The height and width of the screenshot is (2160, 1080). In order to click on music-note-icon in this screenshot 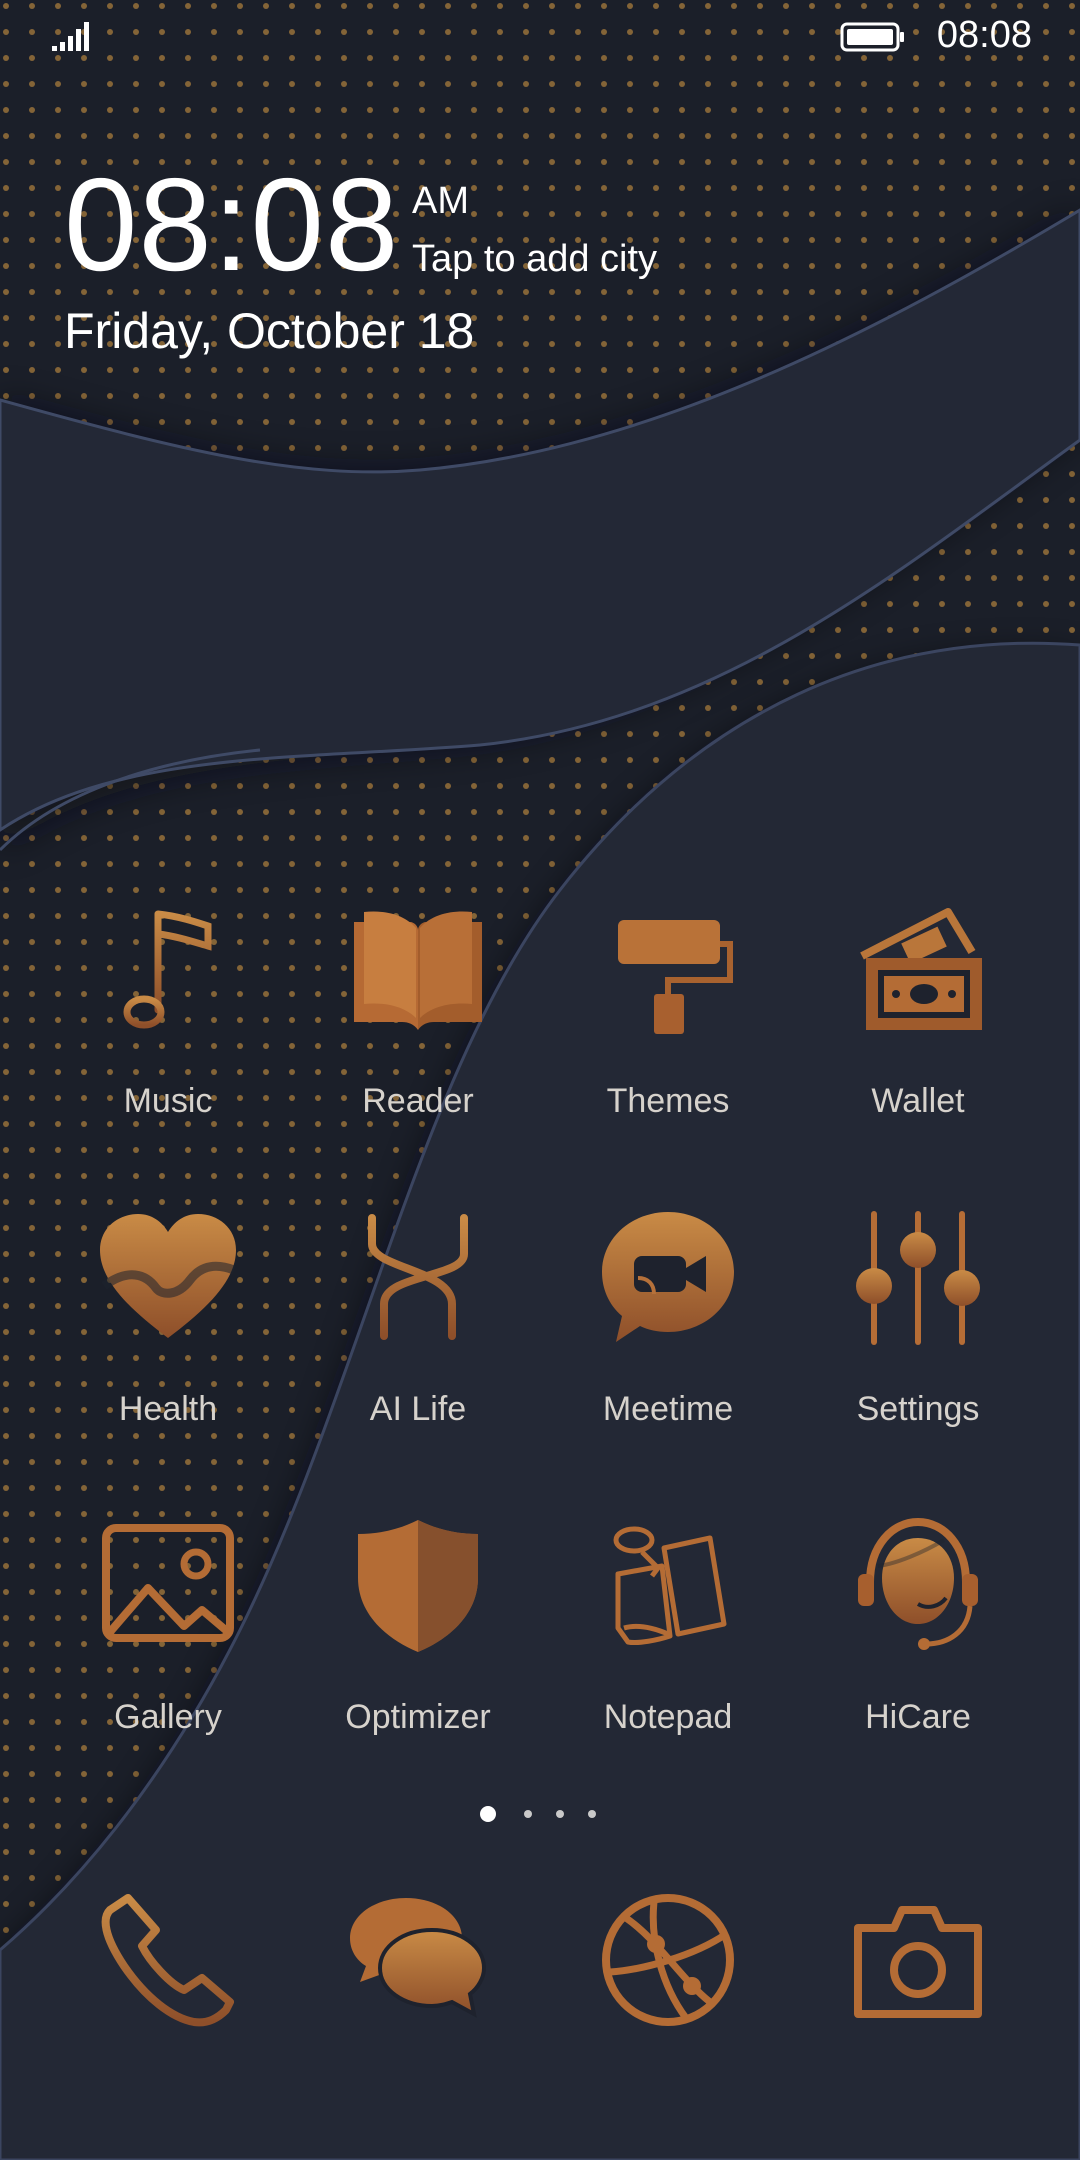, I will do `click(167, 969)`.